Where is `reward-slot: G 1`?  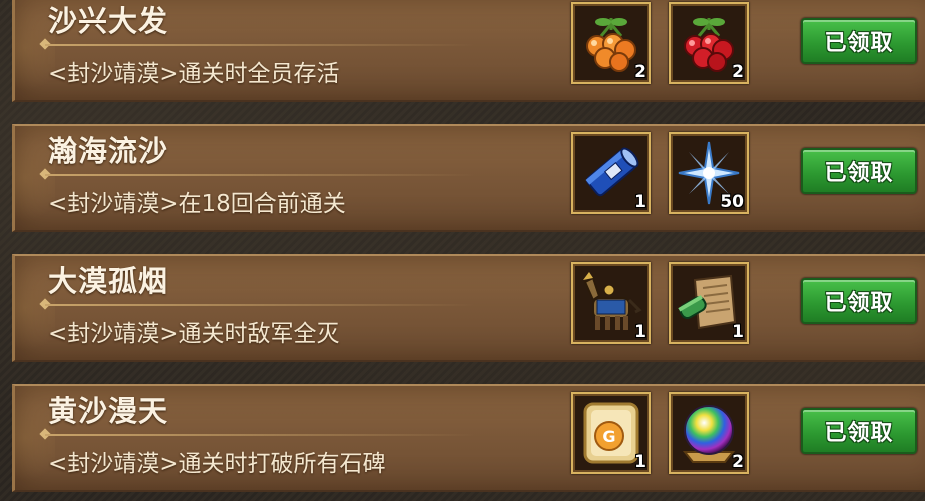
reward-slot: G 1 is located at coordinates (611, 433).